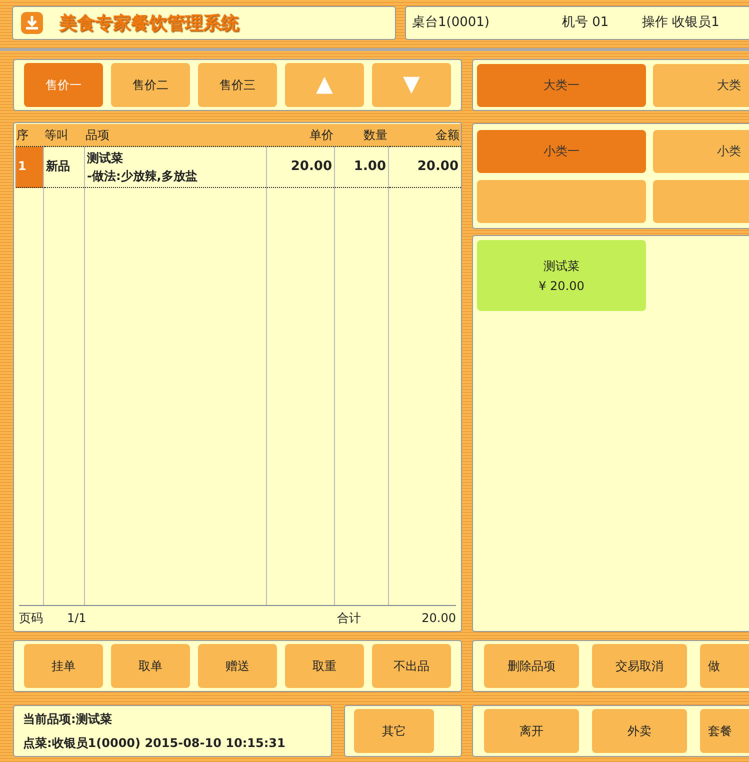 This screenshot has width=749, height=762. What do you see at coordinates (531, 731) in the screenshot?
I see `action-button: 离开` at bounding box center [531, 731].